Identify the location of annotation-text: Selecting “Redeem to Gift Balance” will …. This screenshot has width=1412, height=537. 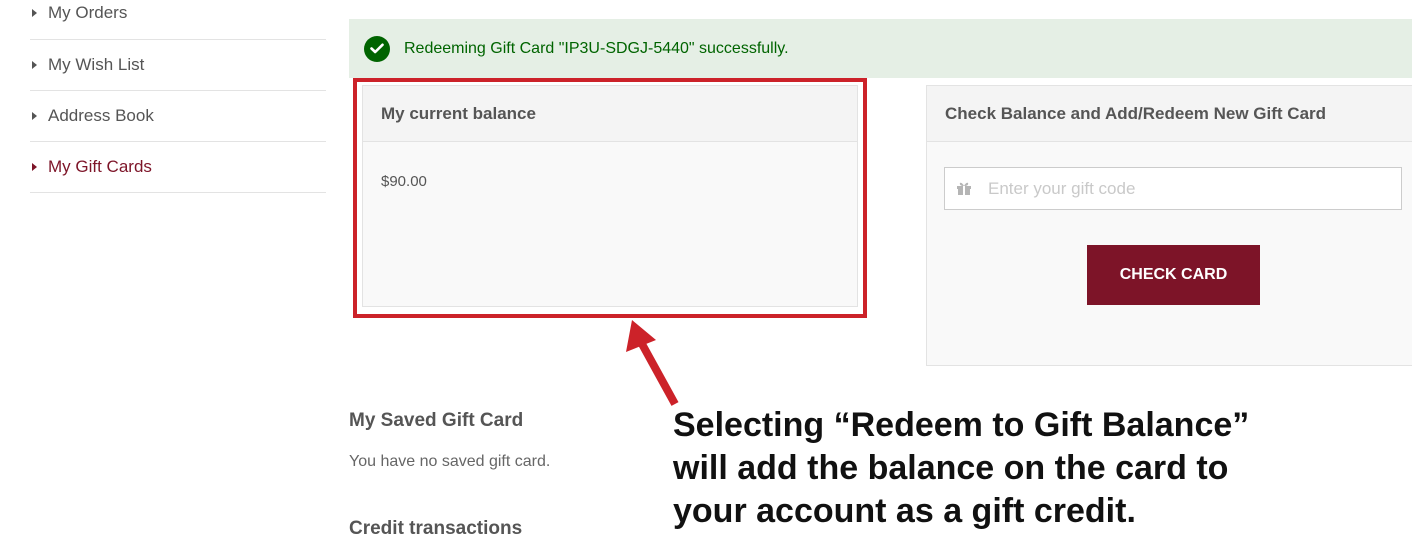
(961, 468).